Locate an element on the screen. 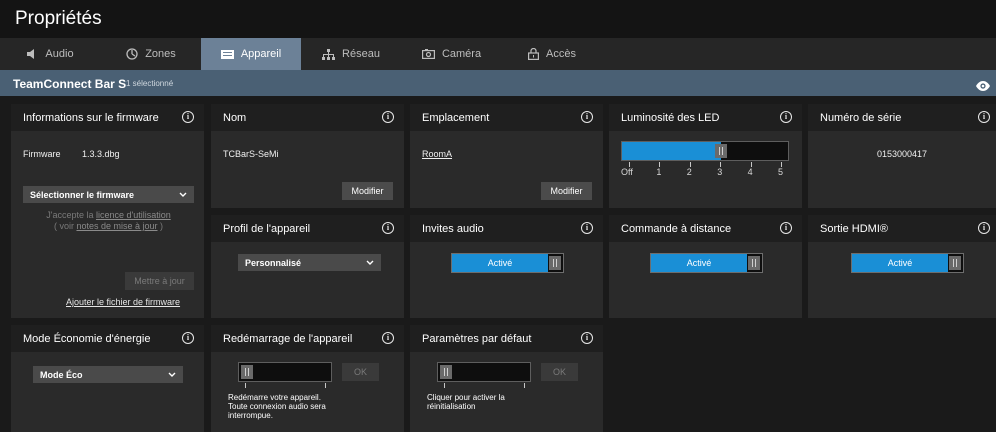  led-tick-label: 1 is located at coordinates (659, 172).